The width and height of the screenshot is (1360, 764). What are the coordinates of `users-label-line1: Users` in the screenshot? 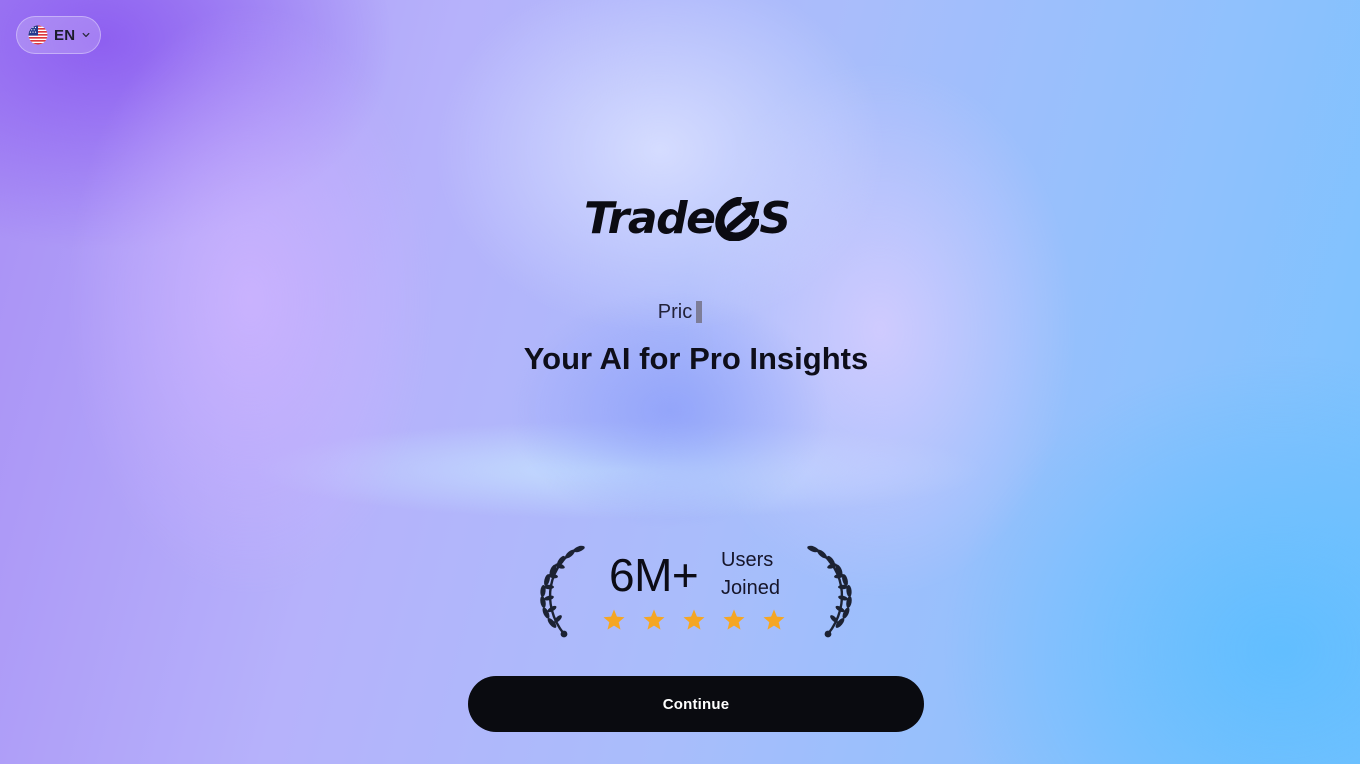 It's located at (747, 560).